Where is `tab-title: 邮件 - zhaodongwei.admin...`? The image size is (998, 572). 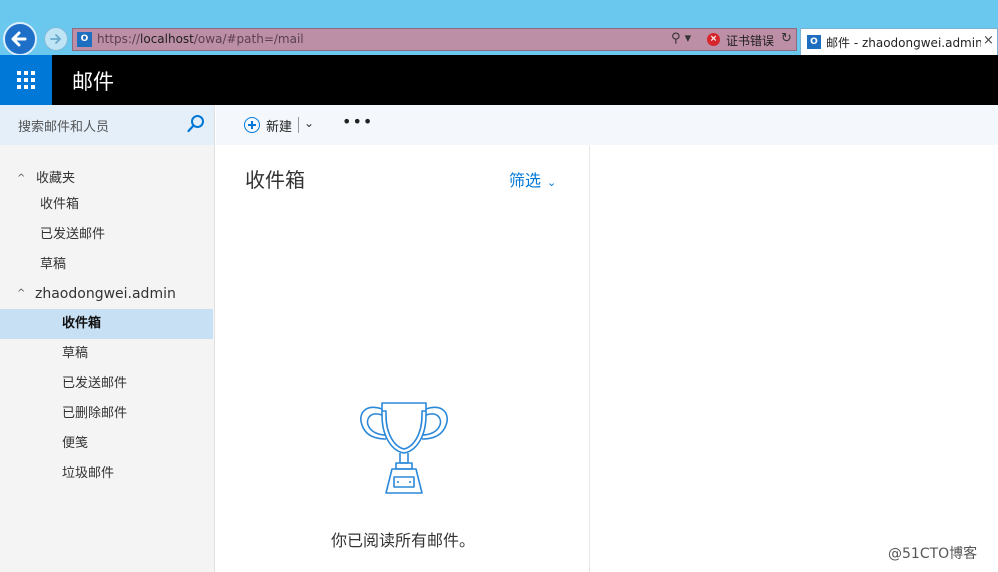 tab-title: 邮件 - zhaodongwei.admin... is located at coordinates (903, 43).